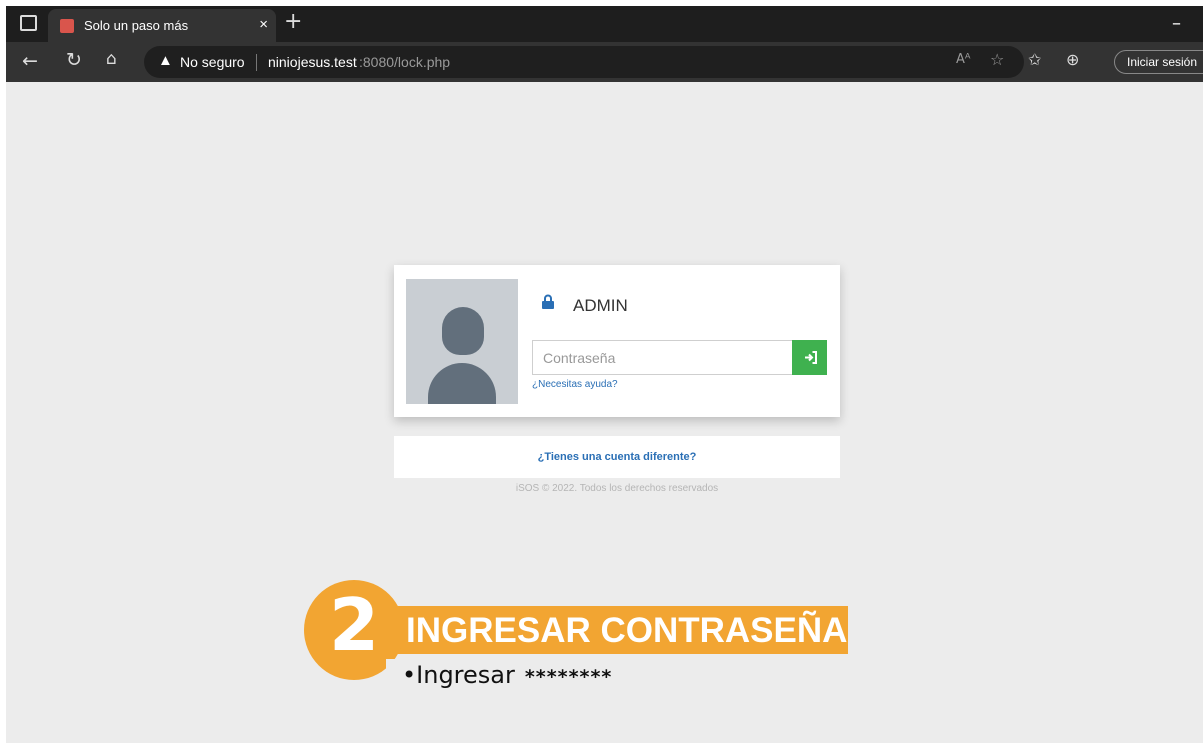 This screenshot has width=1203, height=743. What do you see at coordinates (1176, 23) in the screenshot?
I see `minimize-button: –` at bounding box center [1176, 23].